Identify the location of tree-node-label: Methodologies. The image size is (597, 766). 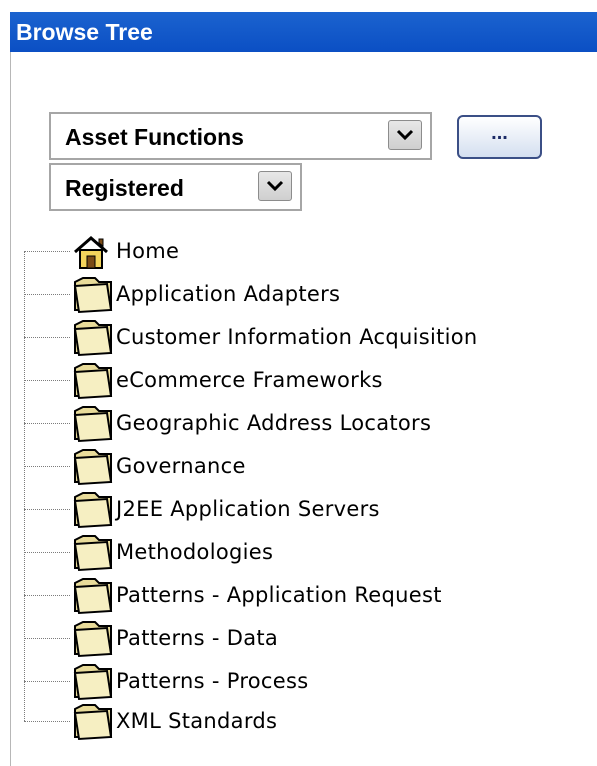
(195, 552).